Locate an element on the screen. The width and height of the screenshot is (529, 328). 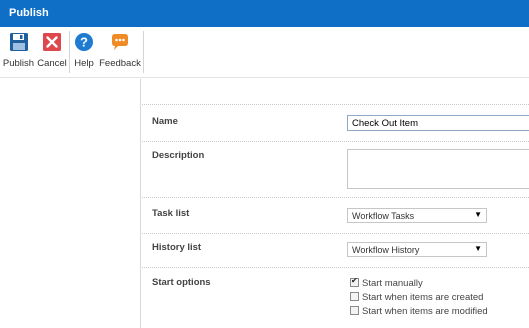
start-manually-option: Start manually is located at coordinates (386, 282).